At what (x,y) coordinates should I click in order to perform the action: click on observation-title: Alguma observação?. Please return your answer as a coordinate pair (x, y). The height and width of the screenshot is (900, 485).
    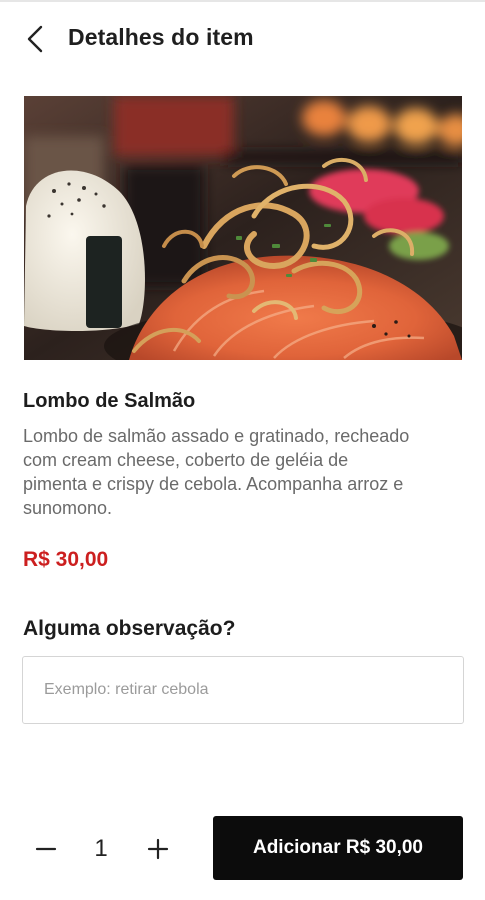
    Looking at the image, I should click on (129, 628).